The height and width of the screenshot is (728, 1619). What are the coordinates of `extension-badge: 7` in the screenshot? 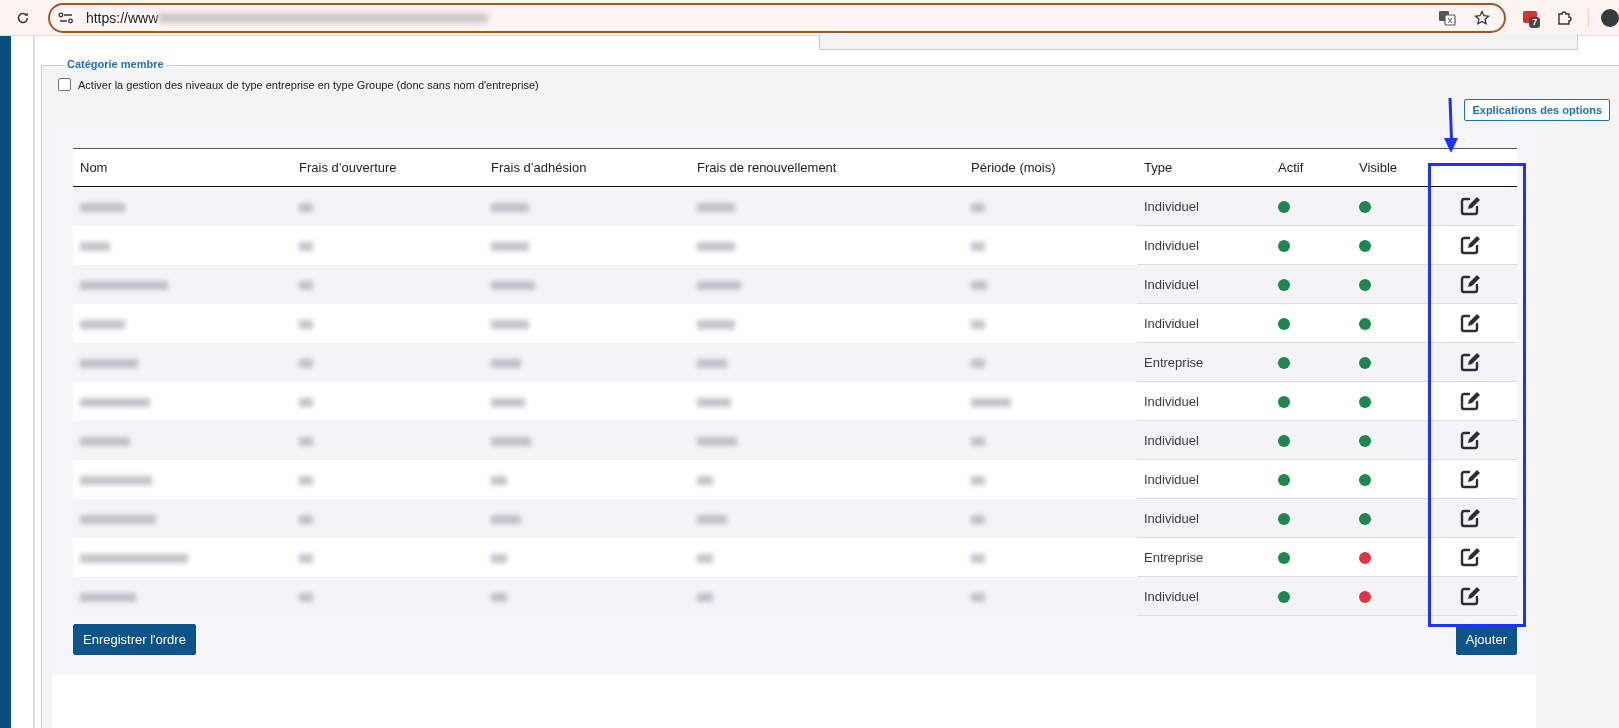 It's located at (1535, 22).